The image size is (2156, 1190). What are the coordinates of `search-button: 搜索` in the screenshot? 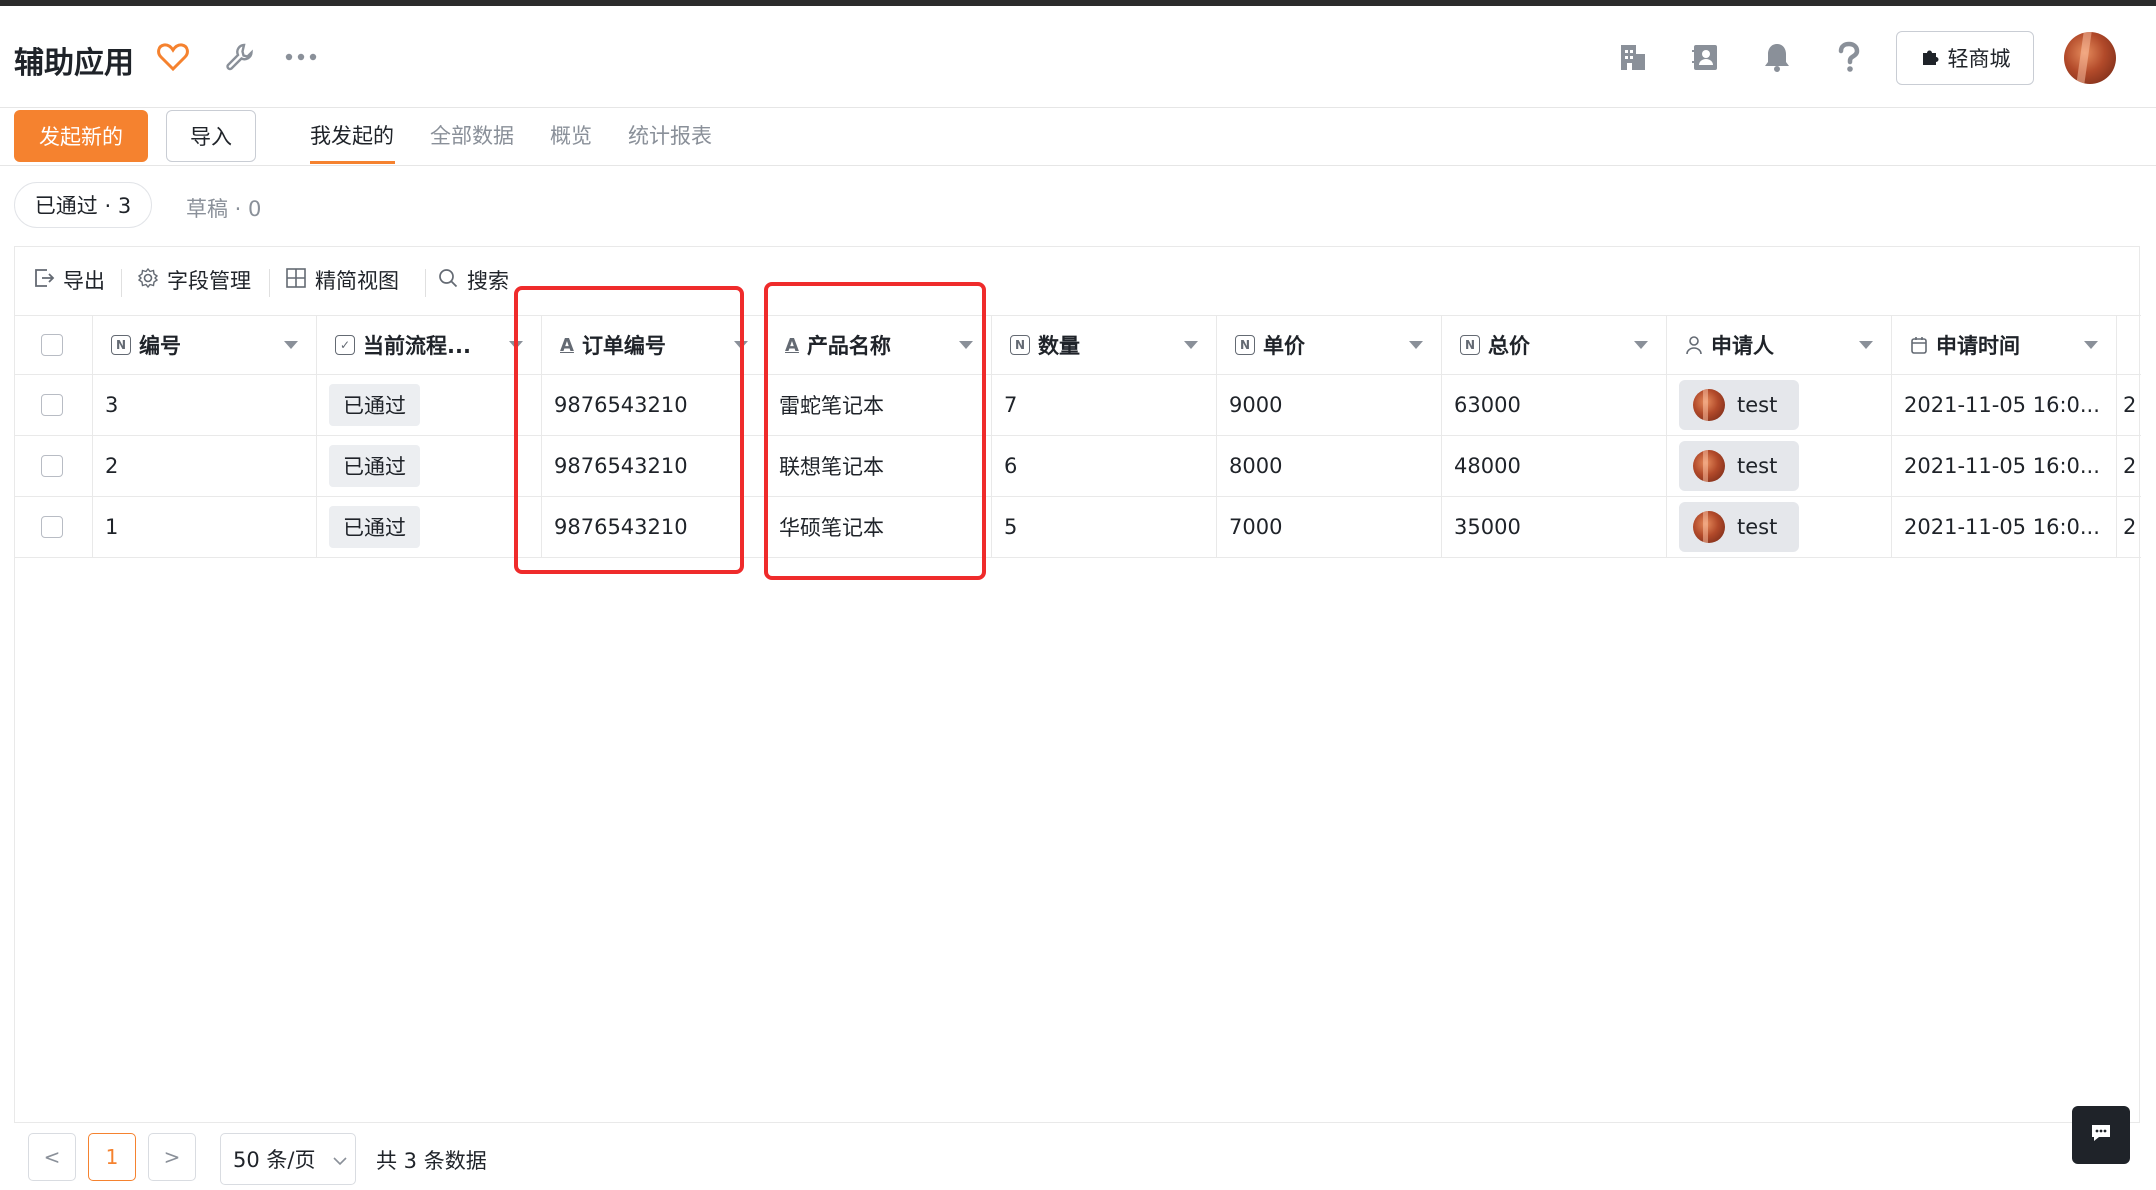 It's located at (473, 280).